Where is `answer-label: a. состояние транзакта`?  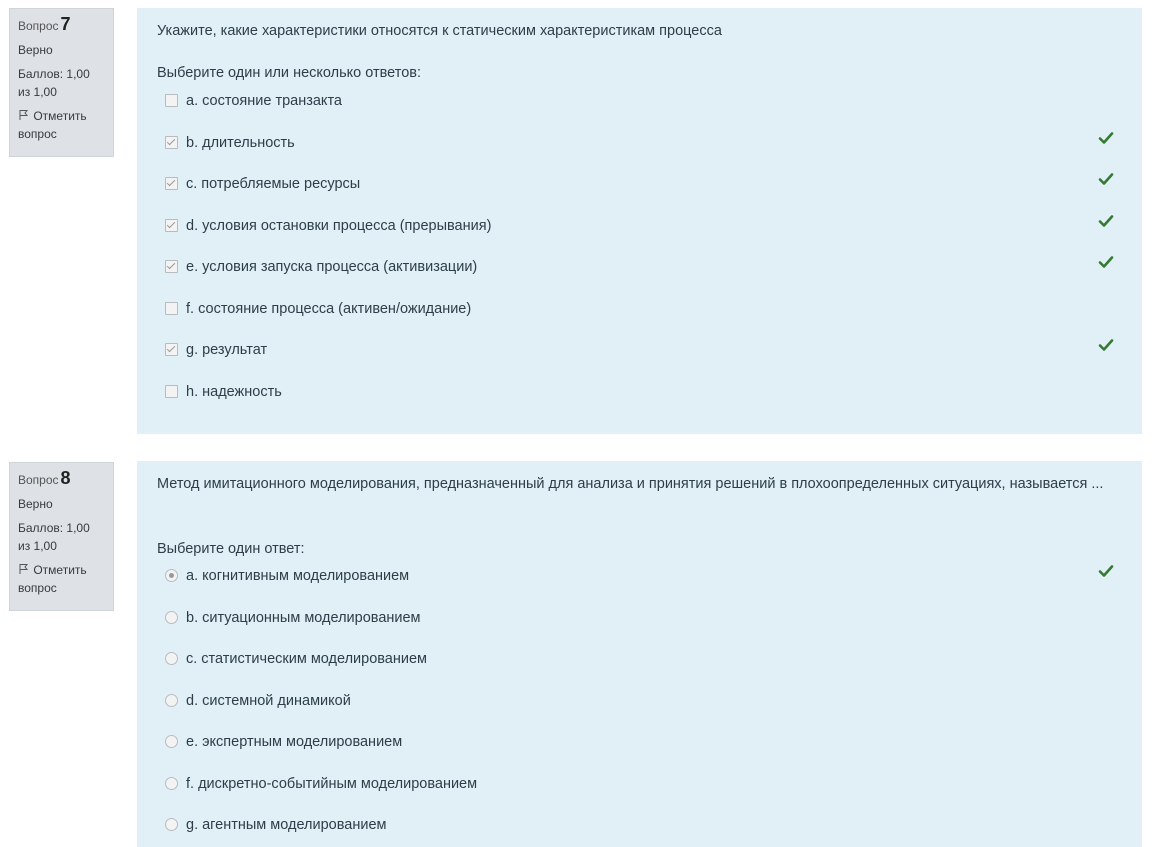
answer-label: a. состояние транзакта is located at coordinates (264, 101).